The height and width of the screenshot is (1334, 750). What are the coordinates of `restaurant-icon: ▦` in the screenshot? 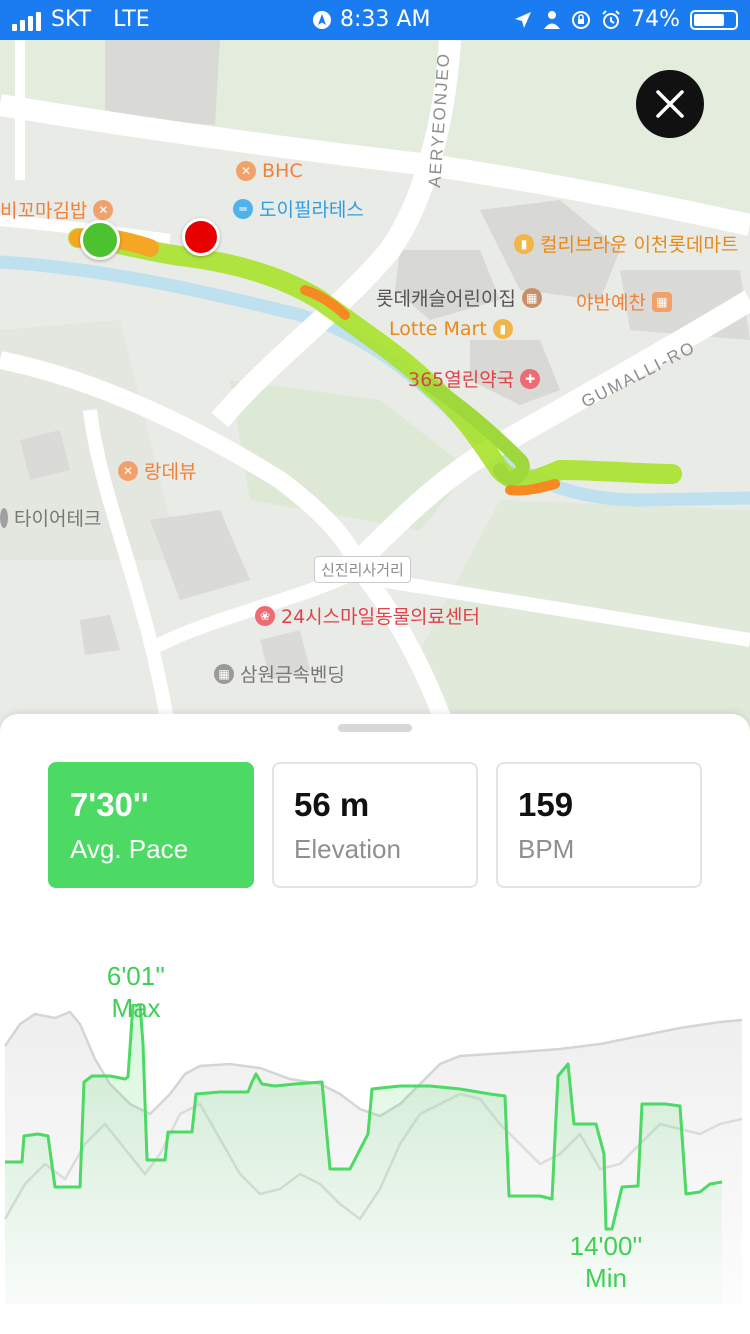 It's located at (661, 301).